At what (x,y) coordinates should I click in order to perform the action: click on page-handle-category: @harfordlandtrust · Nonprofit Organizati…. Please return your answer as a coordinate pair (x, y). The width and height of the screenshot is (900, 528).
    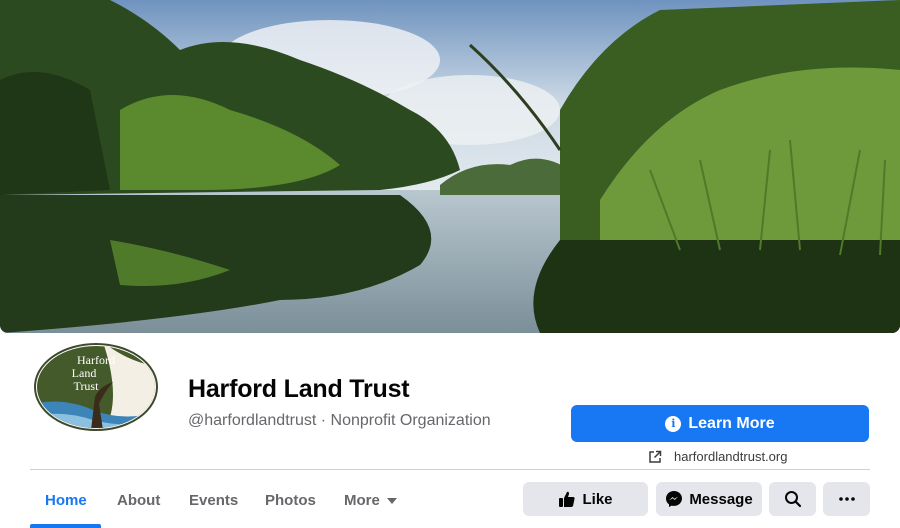
    Looking at the image, I should click on (339, 420).